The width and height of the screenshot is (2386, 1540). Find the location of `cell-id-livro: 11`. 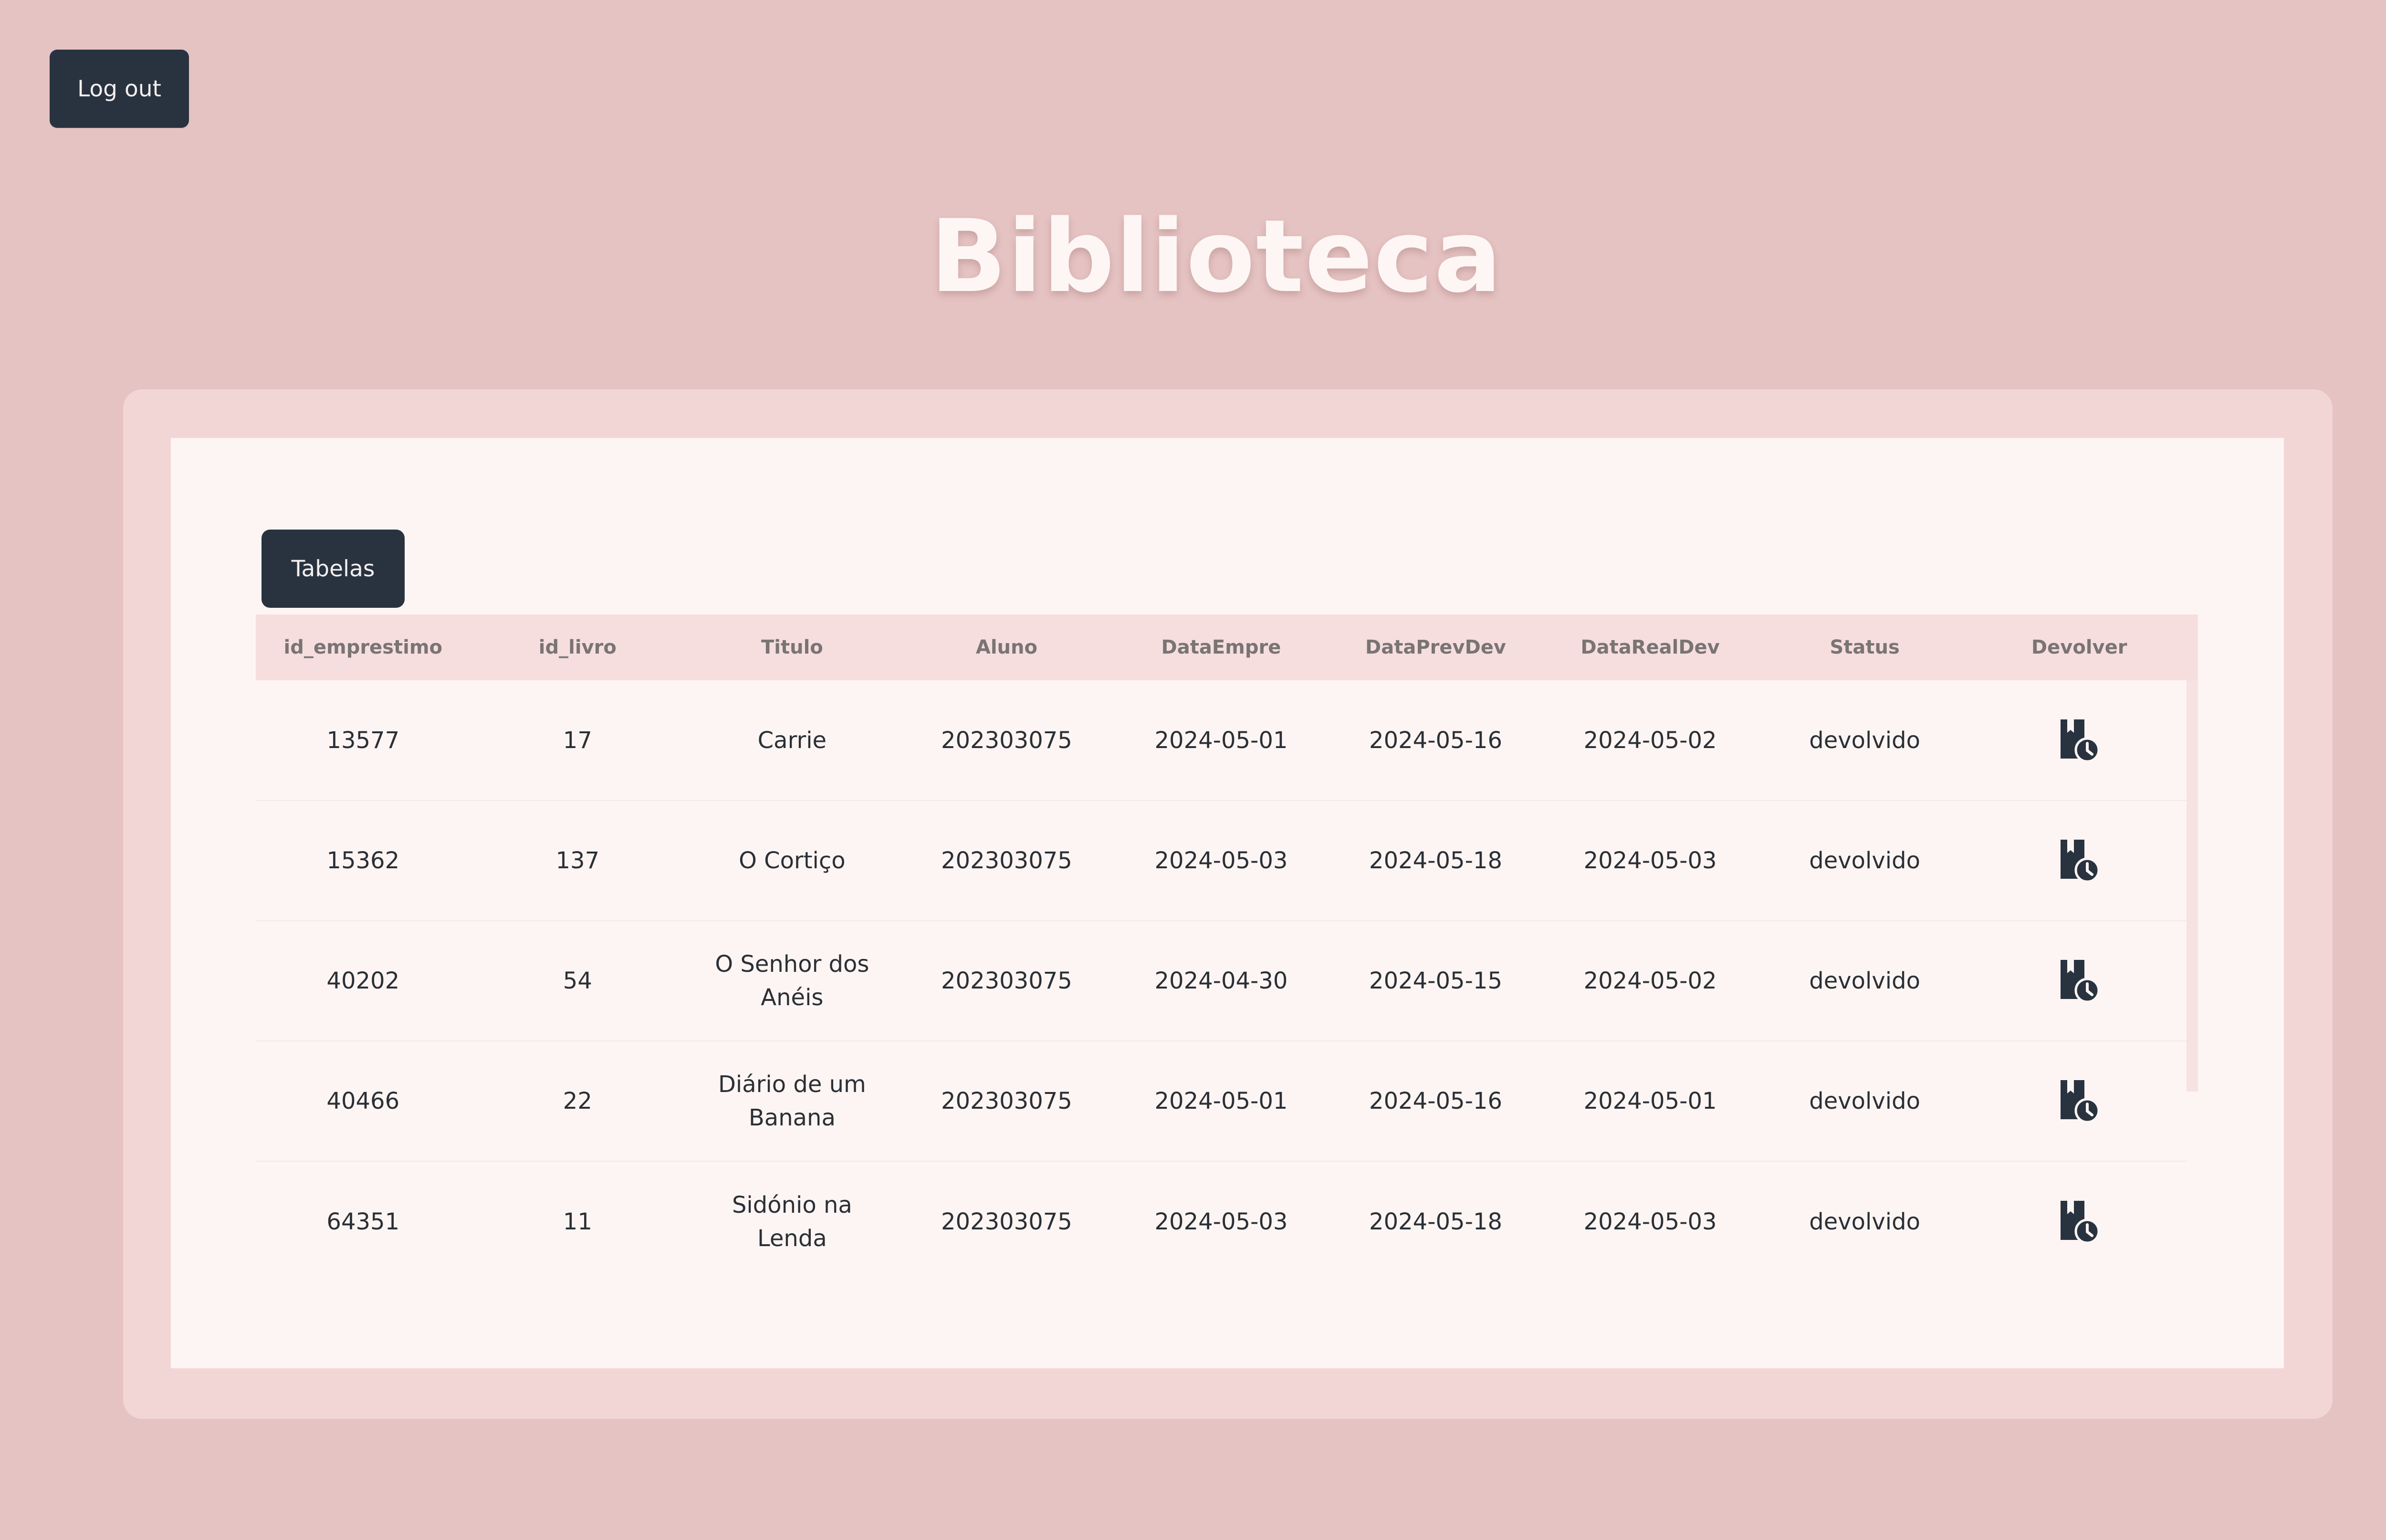

cell-id-livro: 11 is located at coordinates (578, 1221).